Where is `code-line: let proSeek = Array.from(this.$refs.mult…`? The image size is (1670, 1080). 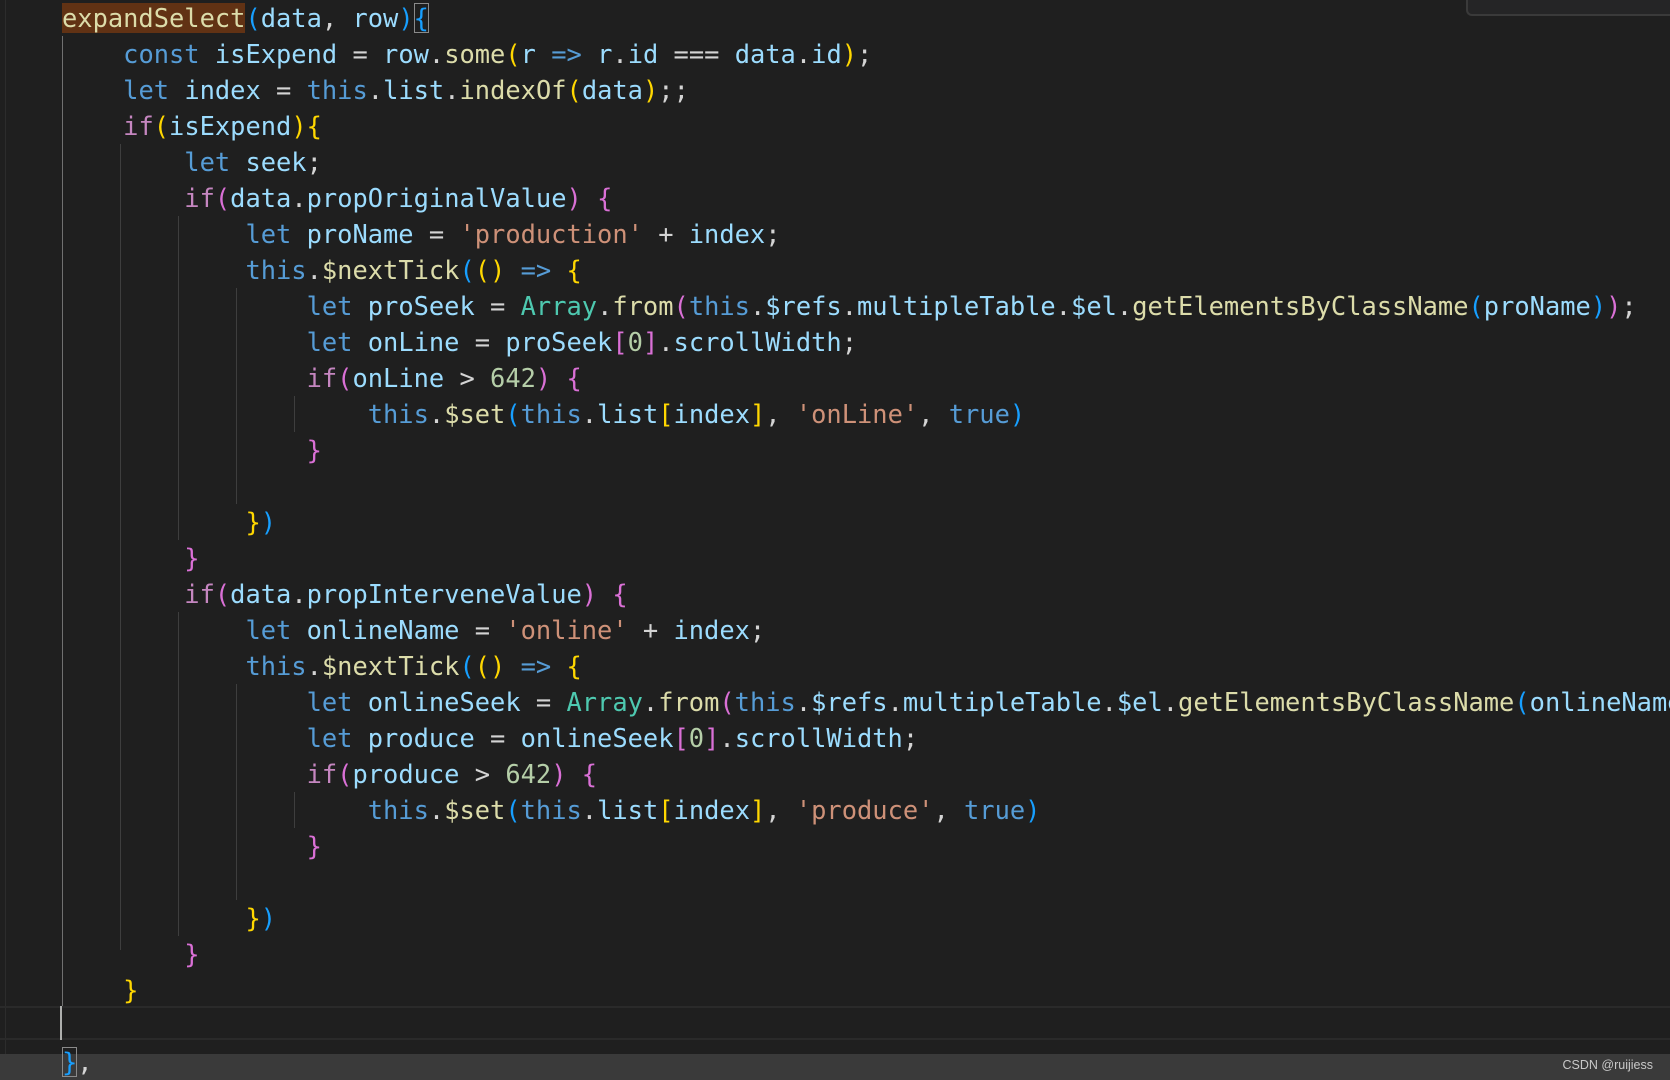 code-line: let proSeek = Array.from(this.$refs.mult… is located at coordinates (849, 306).